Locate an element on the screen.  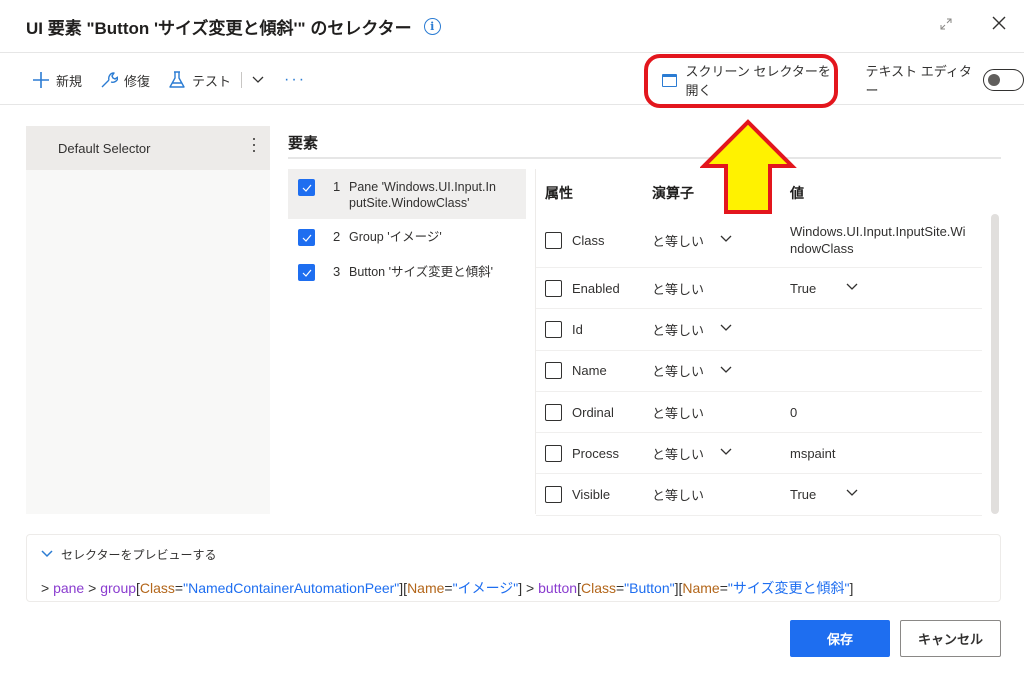
text-editor-label: テキスト エディター is located at coordinates (918, 81).